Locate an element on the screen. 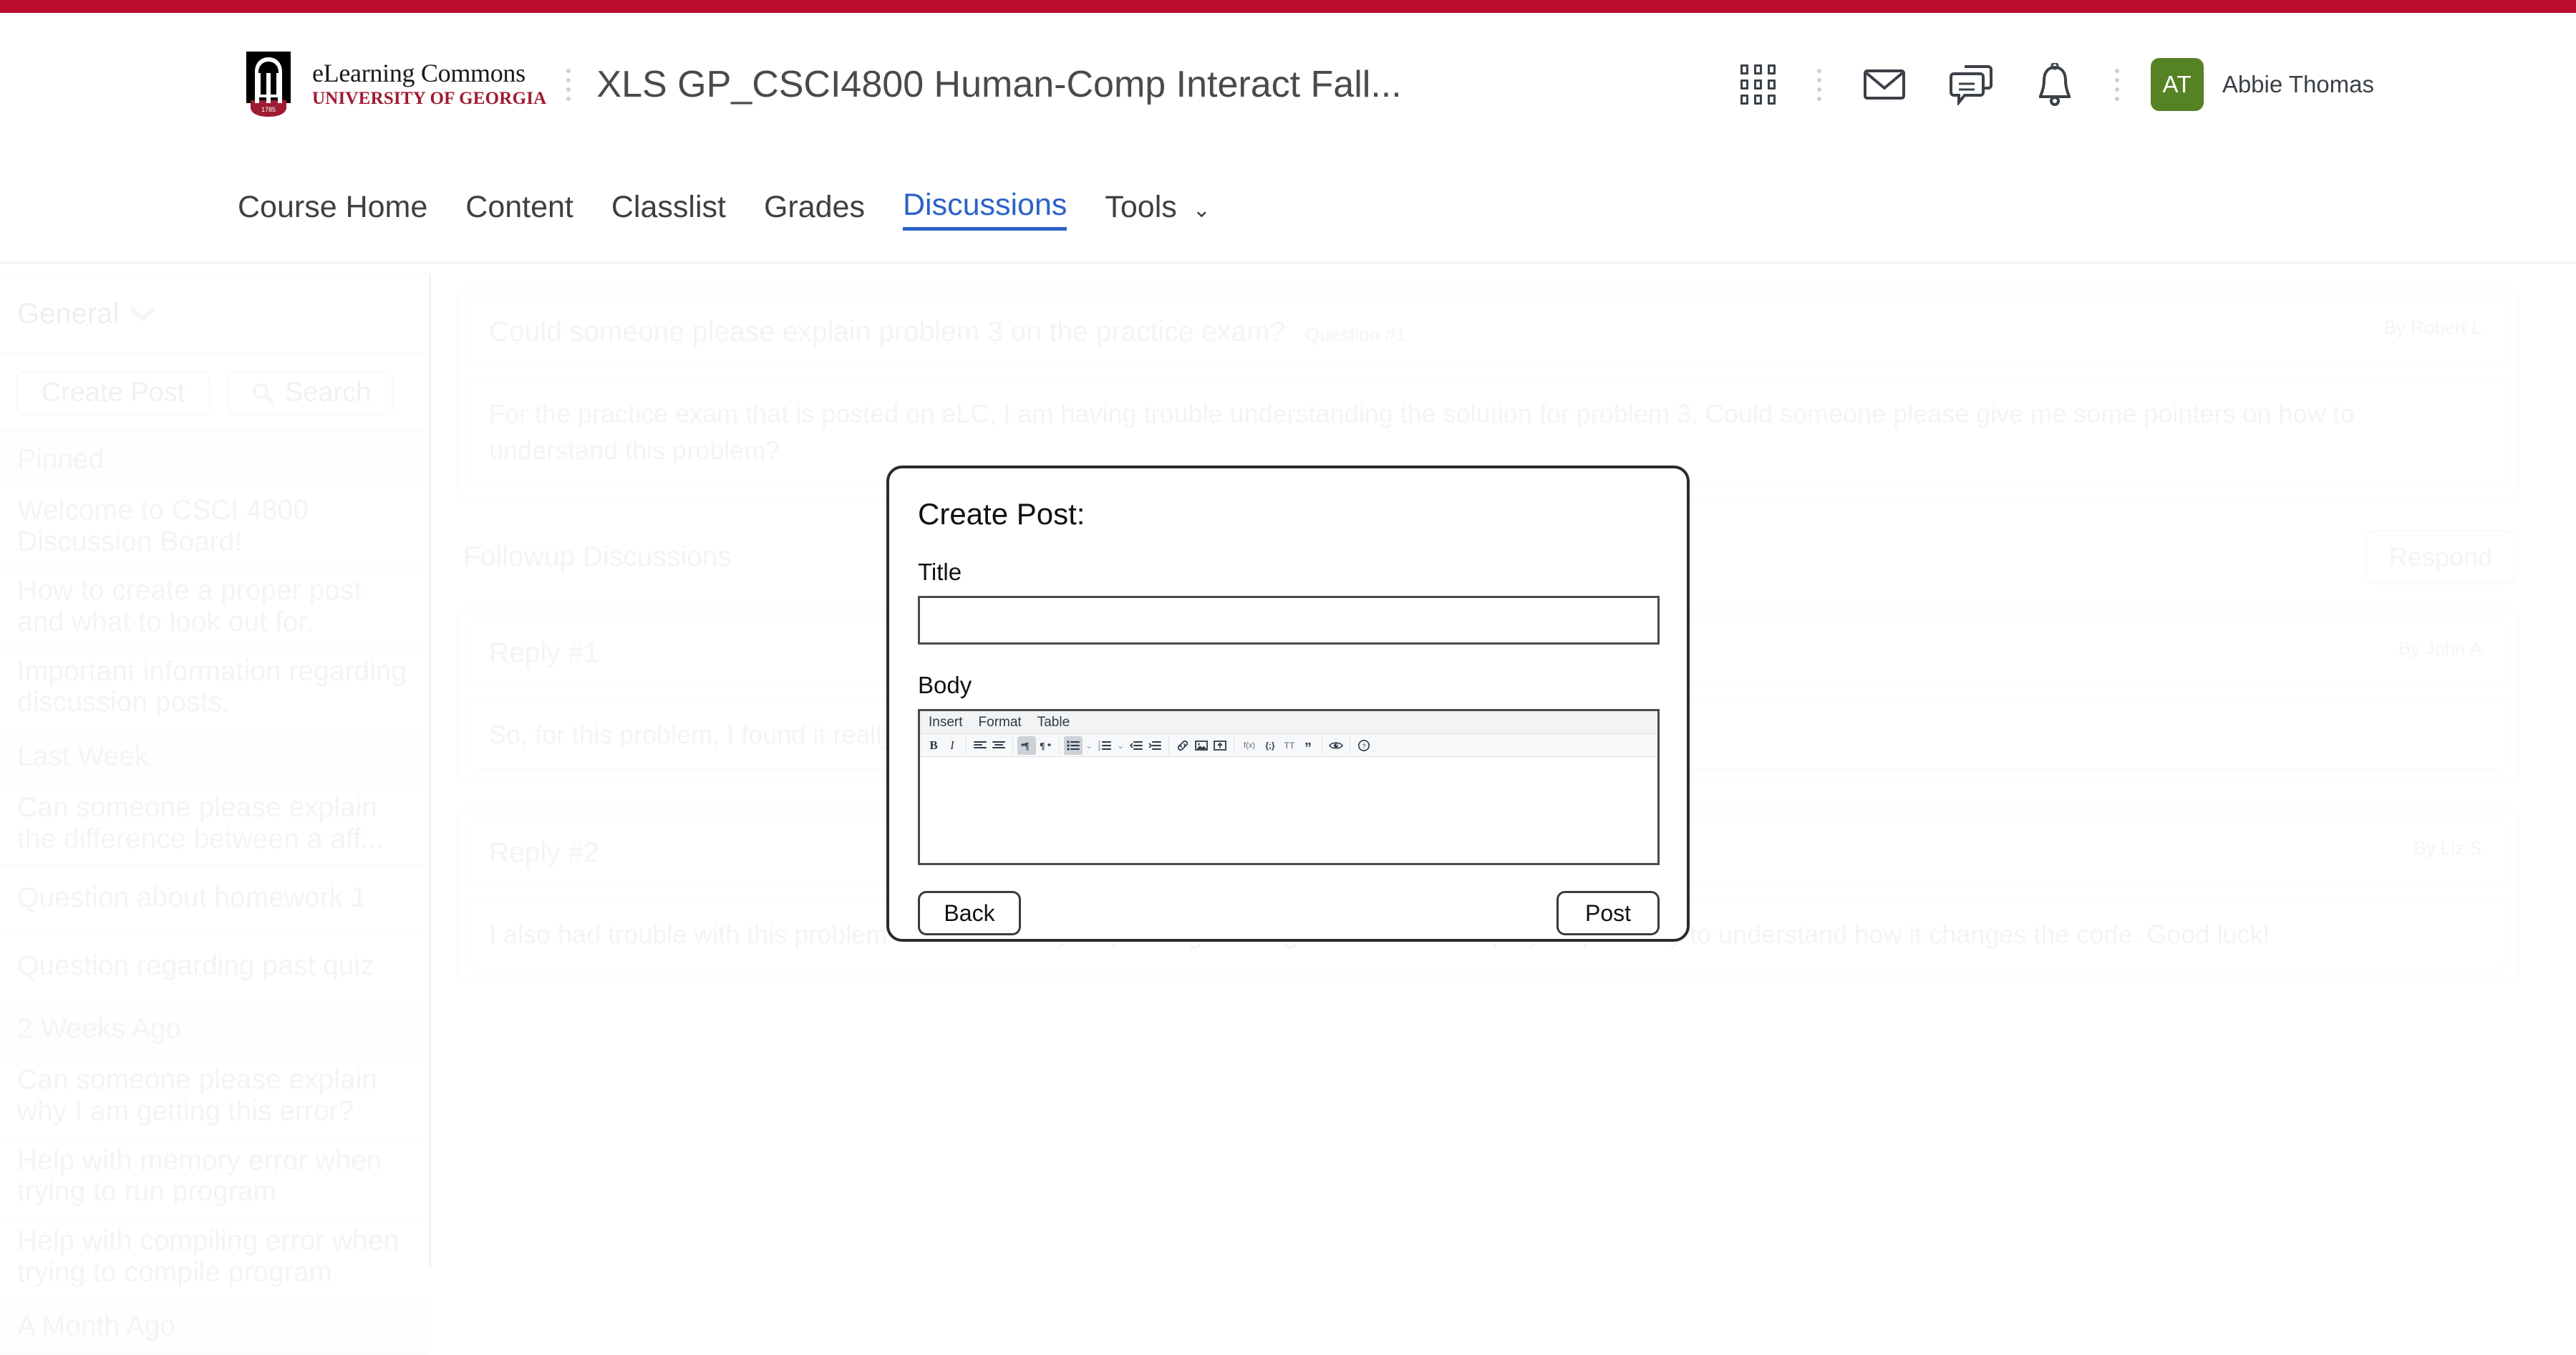 Image resolution: width=2576 pixels, height=1355 pixels. chat-icon is located at coordinates (1971, 84).